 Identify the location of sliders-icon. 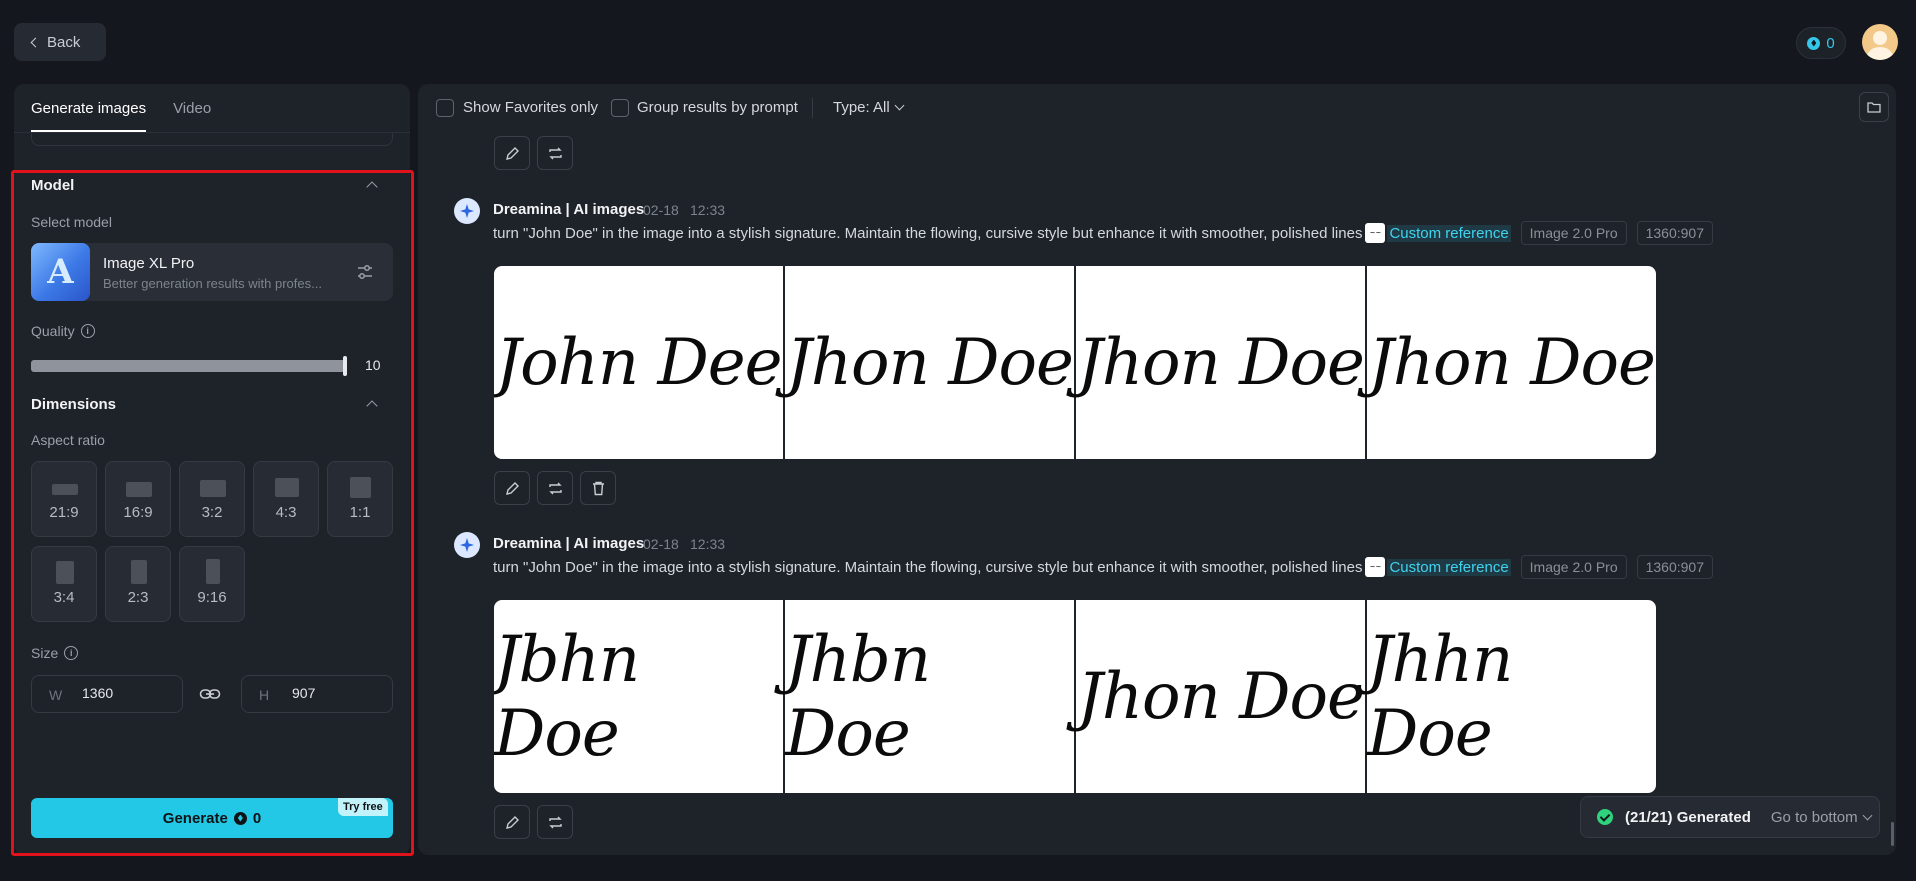
(365, 272).